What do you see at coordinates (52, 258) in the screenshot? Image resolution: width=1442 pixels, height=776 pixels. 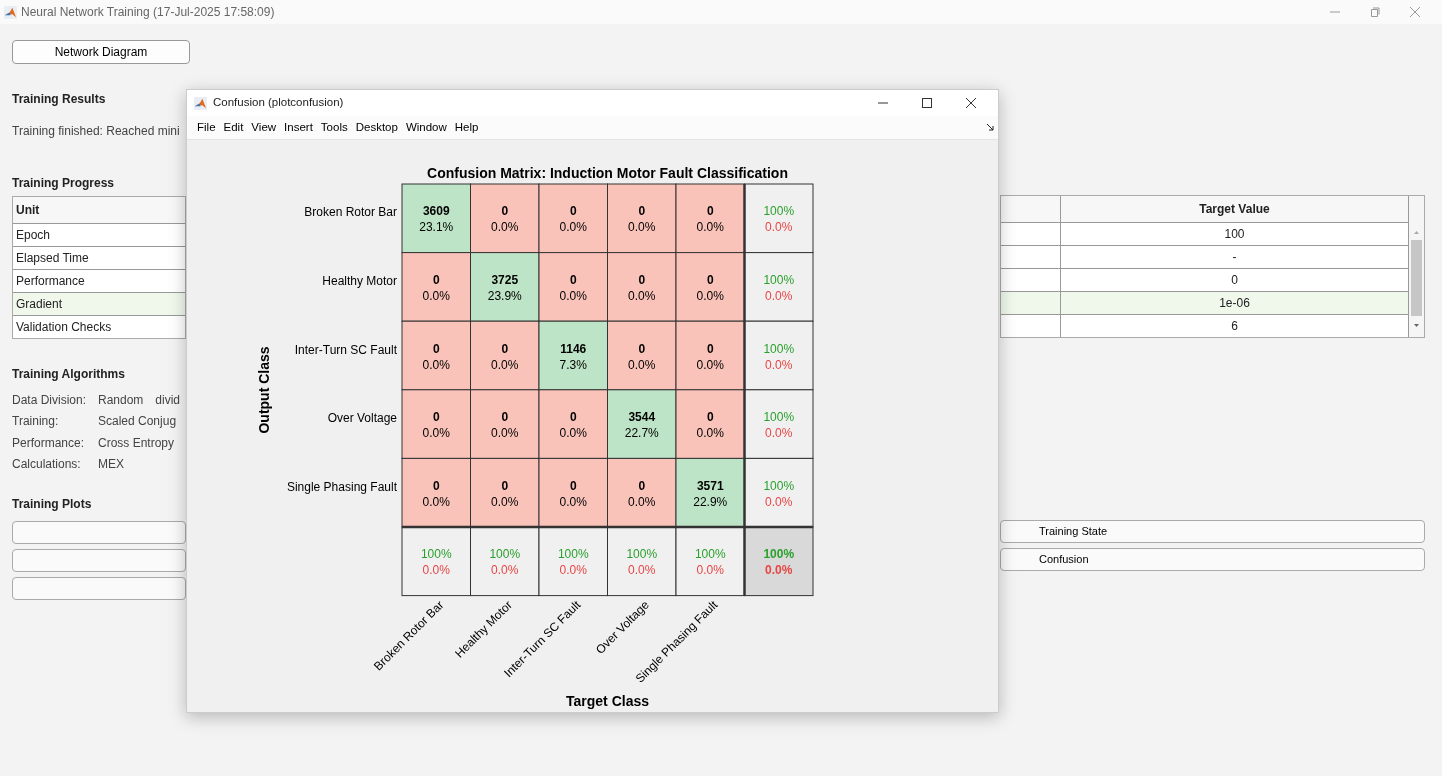 I see `table-cell-text: Elapsed Time` at bounding box center [52, 258].